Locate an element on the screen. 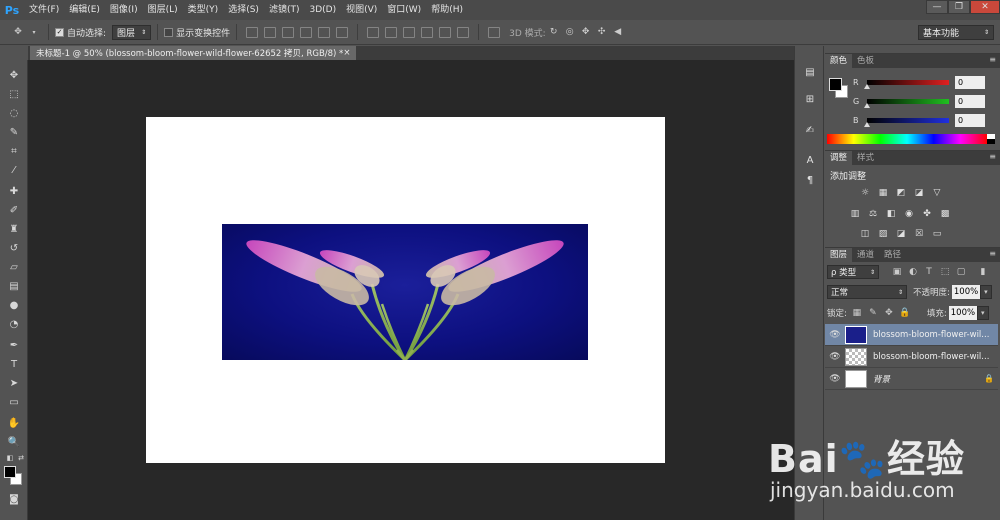  dodge-tool-icon: ◔ is located at coordinates (14, 324).